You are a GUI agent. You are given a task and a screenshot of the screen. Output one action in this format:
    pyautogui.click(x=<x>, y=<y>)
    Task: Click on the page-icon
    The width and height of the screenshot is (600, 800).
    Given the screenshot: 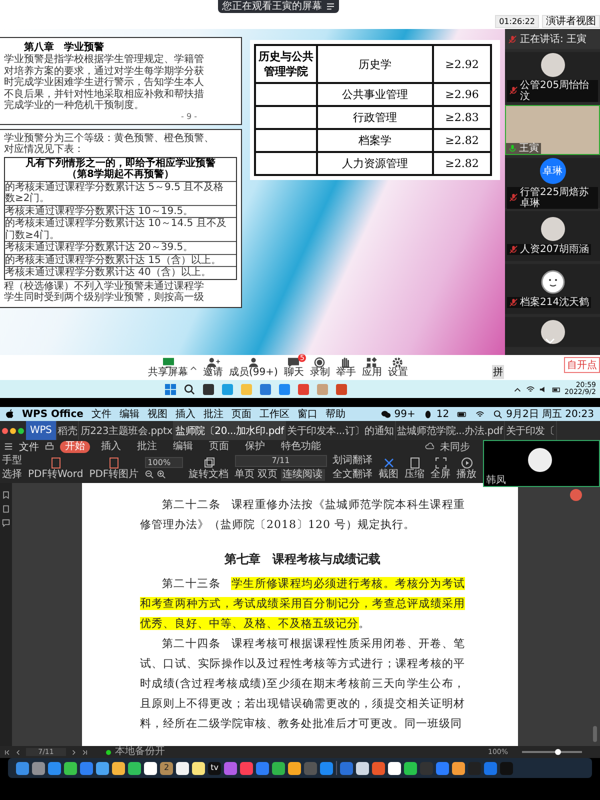 What is the action you would take?
    pyautogui.click(x=6, y=509)
    